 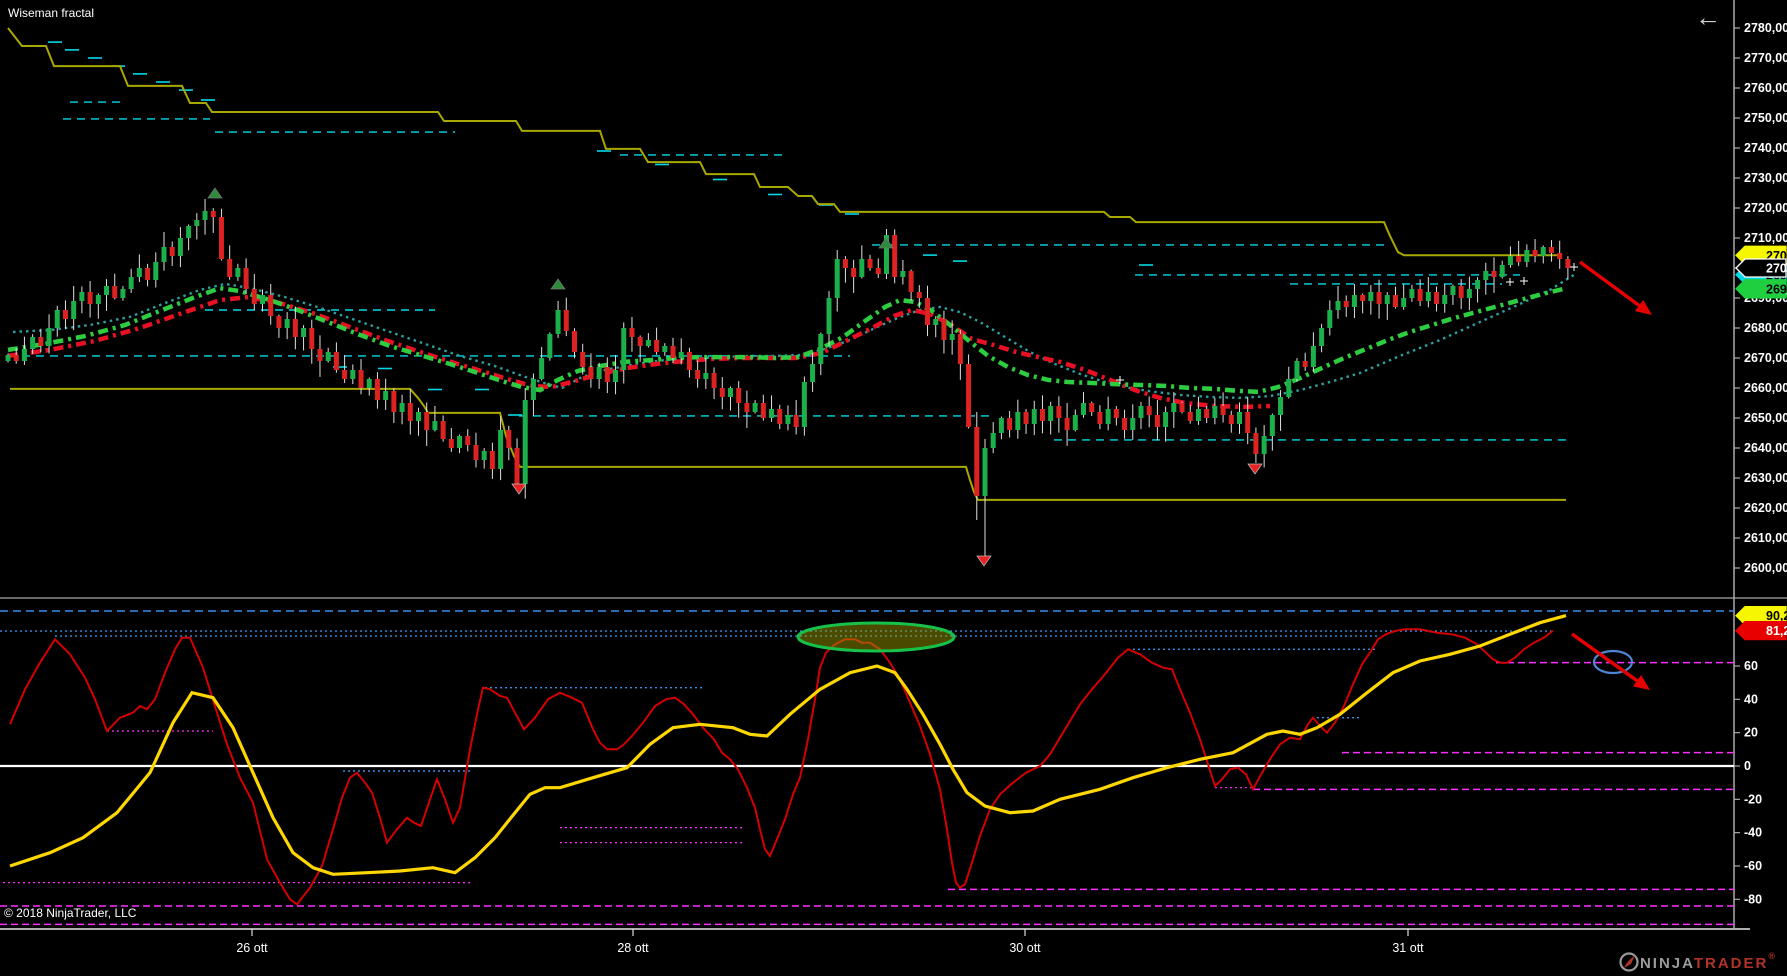 What do you see at coordinates (1765, 508) in the screenshot?
I see `price-tick-label: 2620,00` at bounding box center [1765, 508].